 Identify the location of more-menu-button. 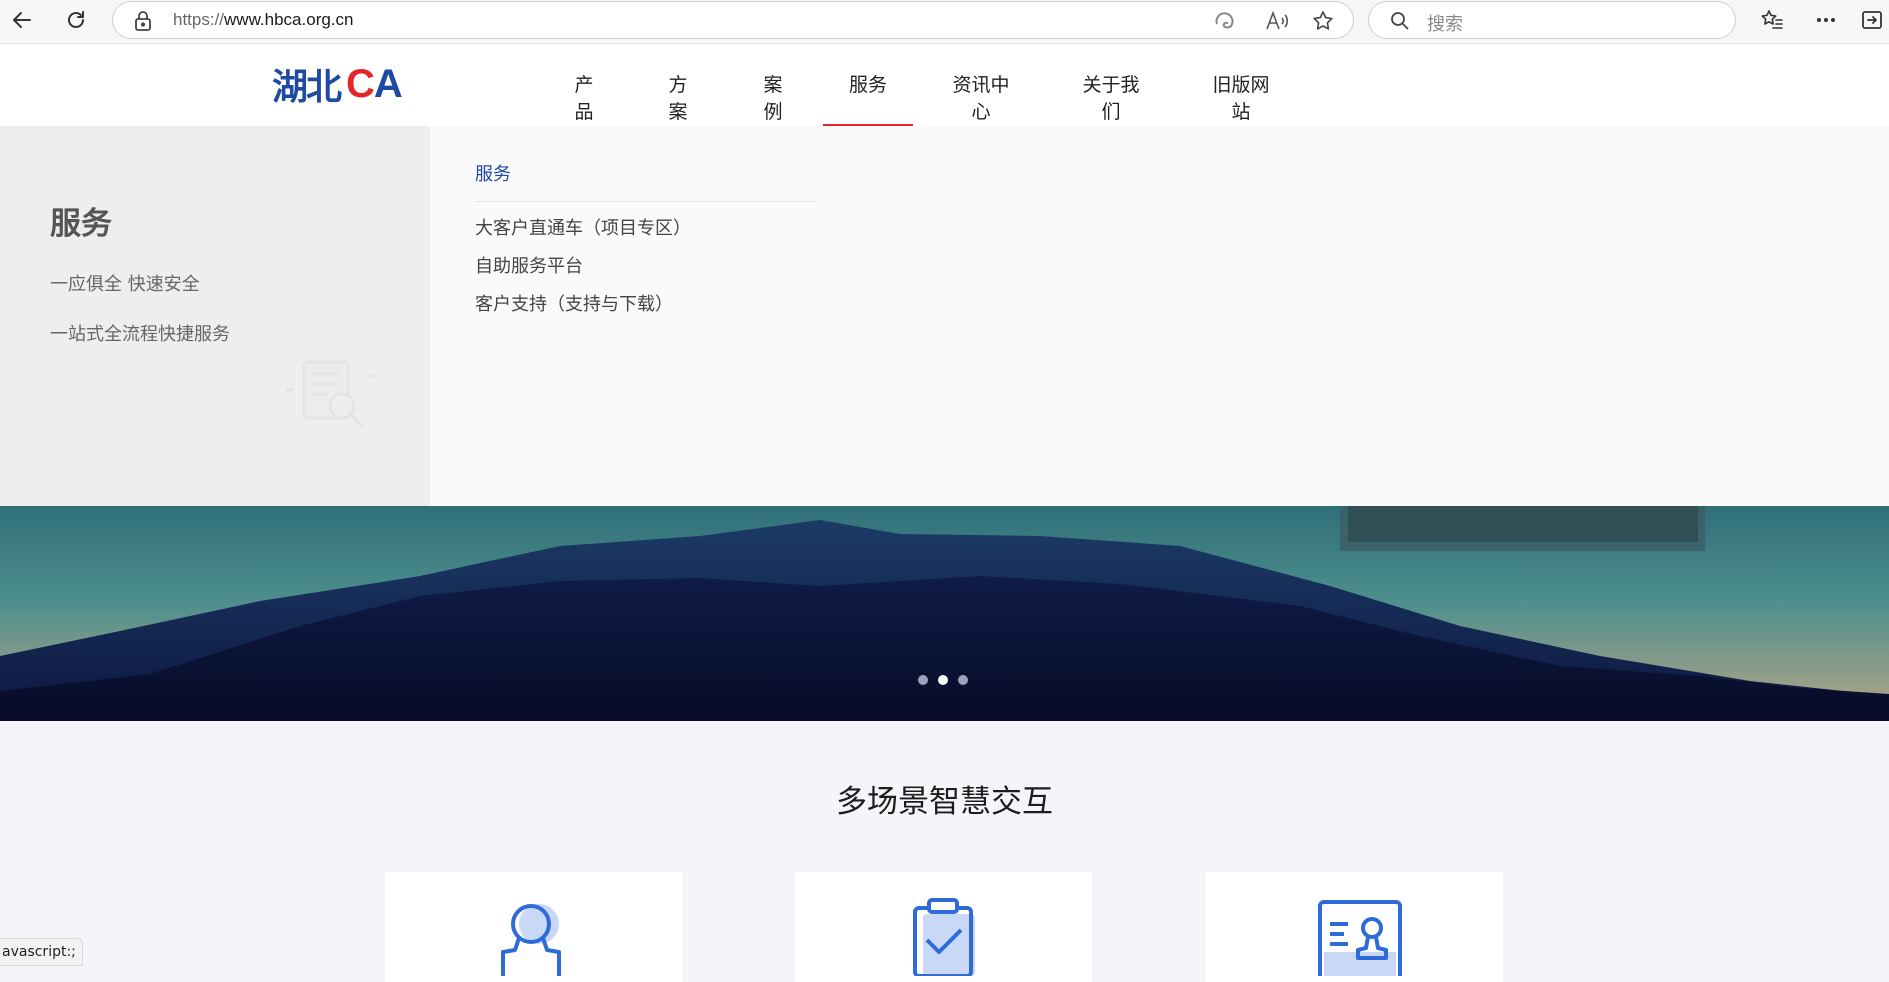
(1826, 20).